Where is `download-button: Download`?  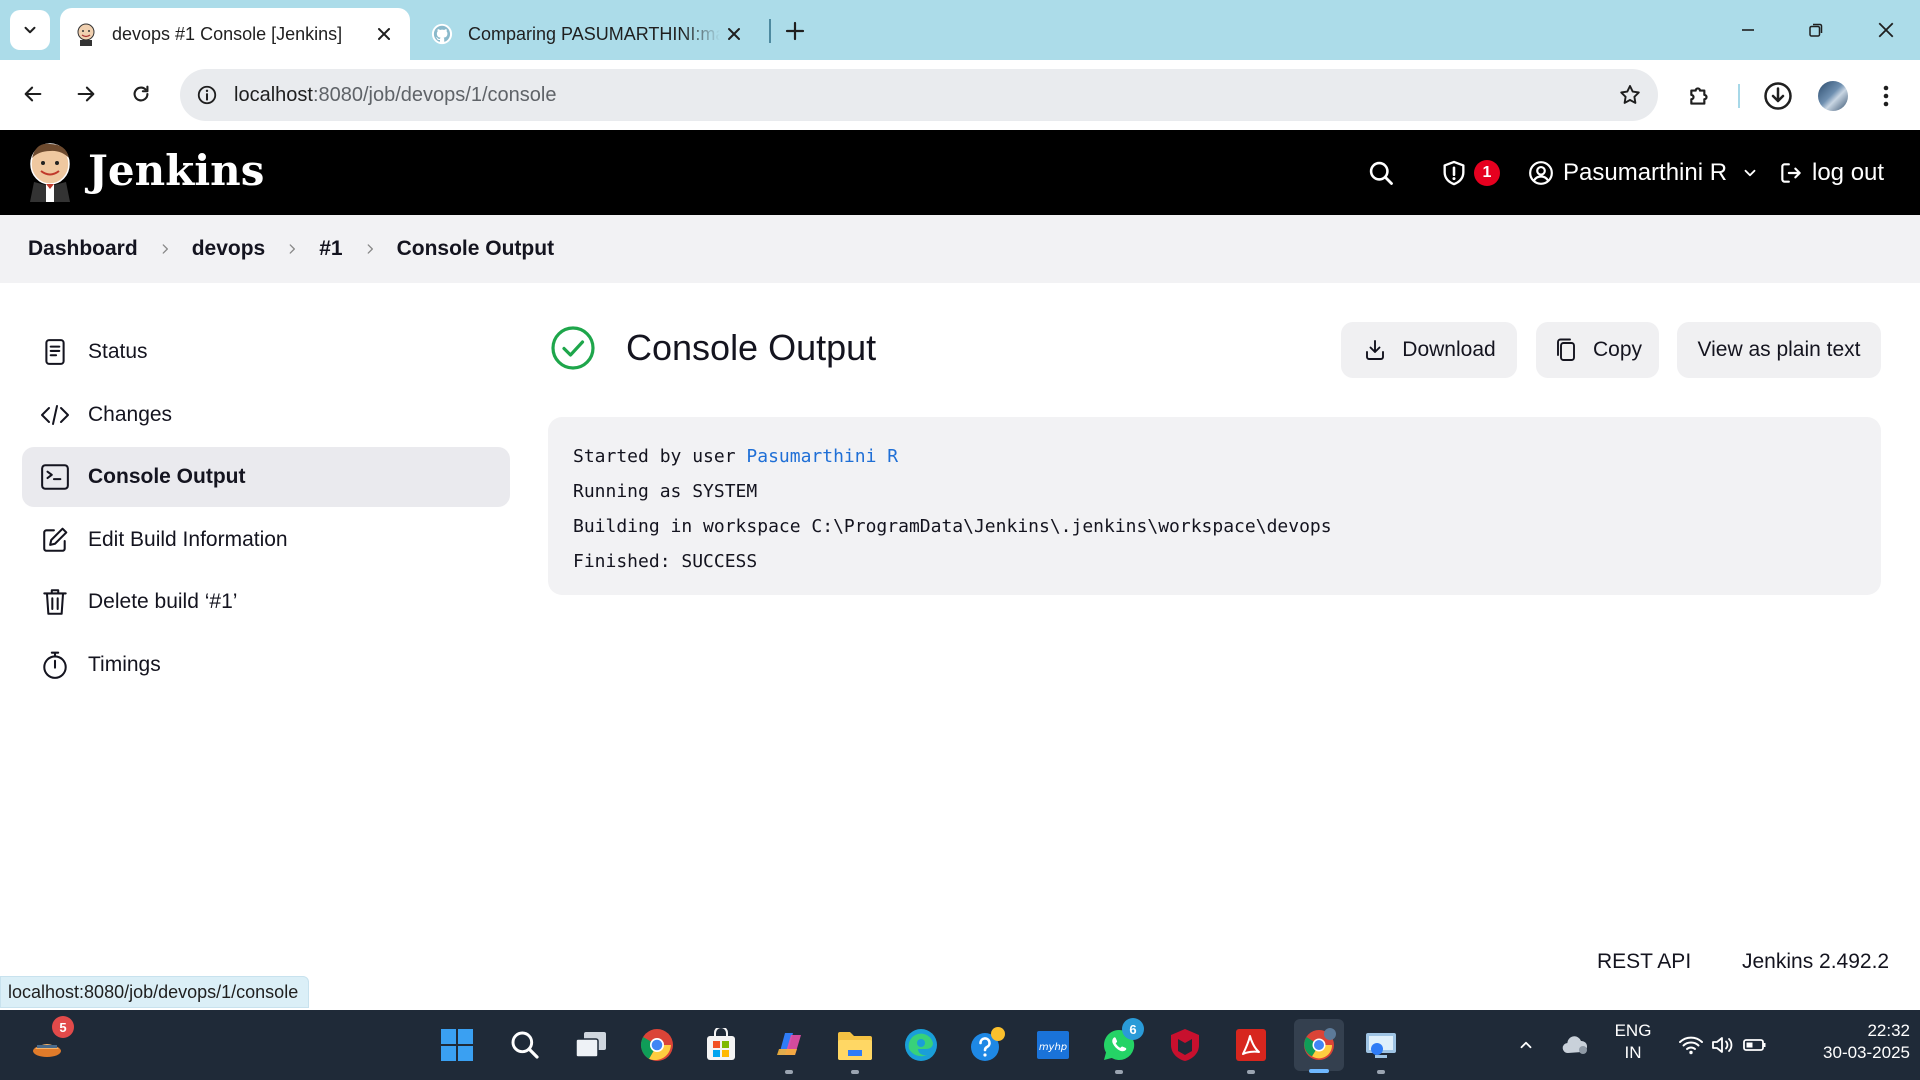
download-button: Download is located at coordinates (1429, 350).